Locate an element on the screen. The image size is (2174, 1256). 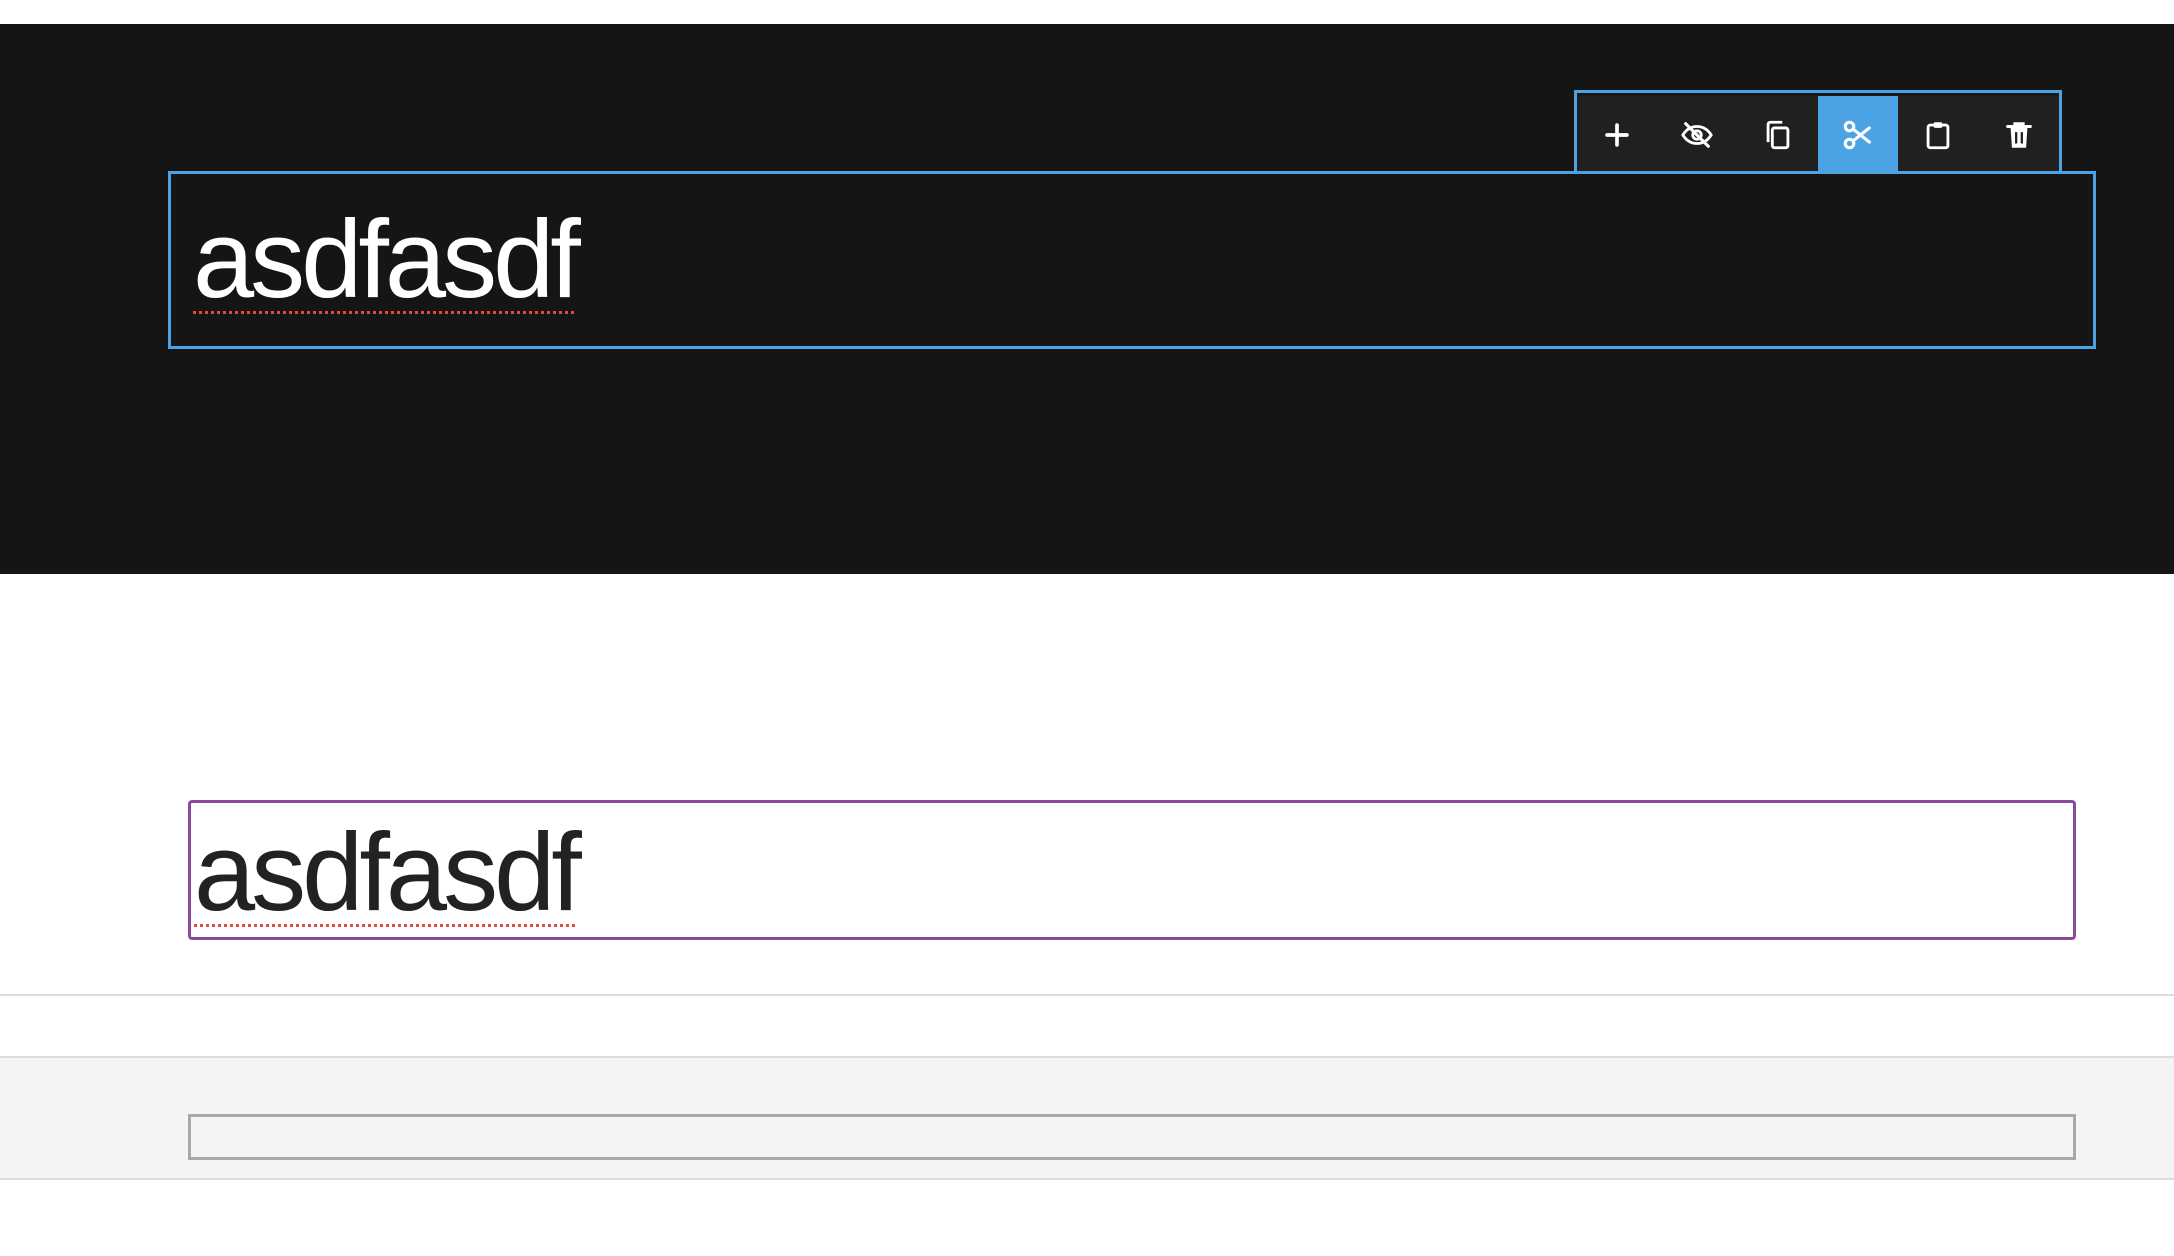
grey-section is located at coordinates (1087, 1118).